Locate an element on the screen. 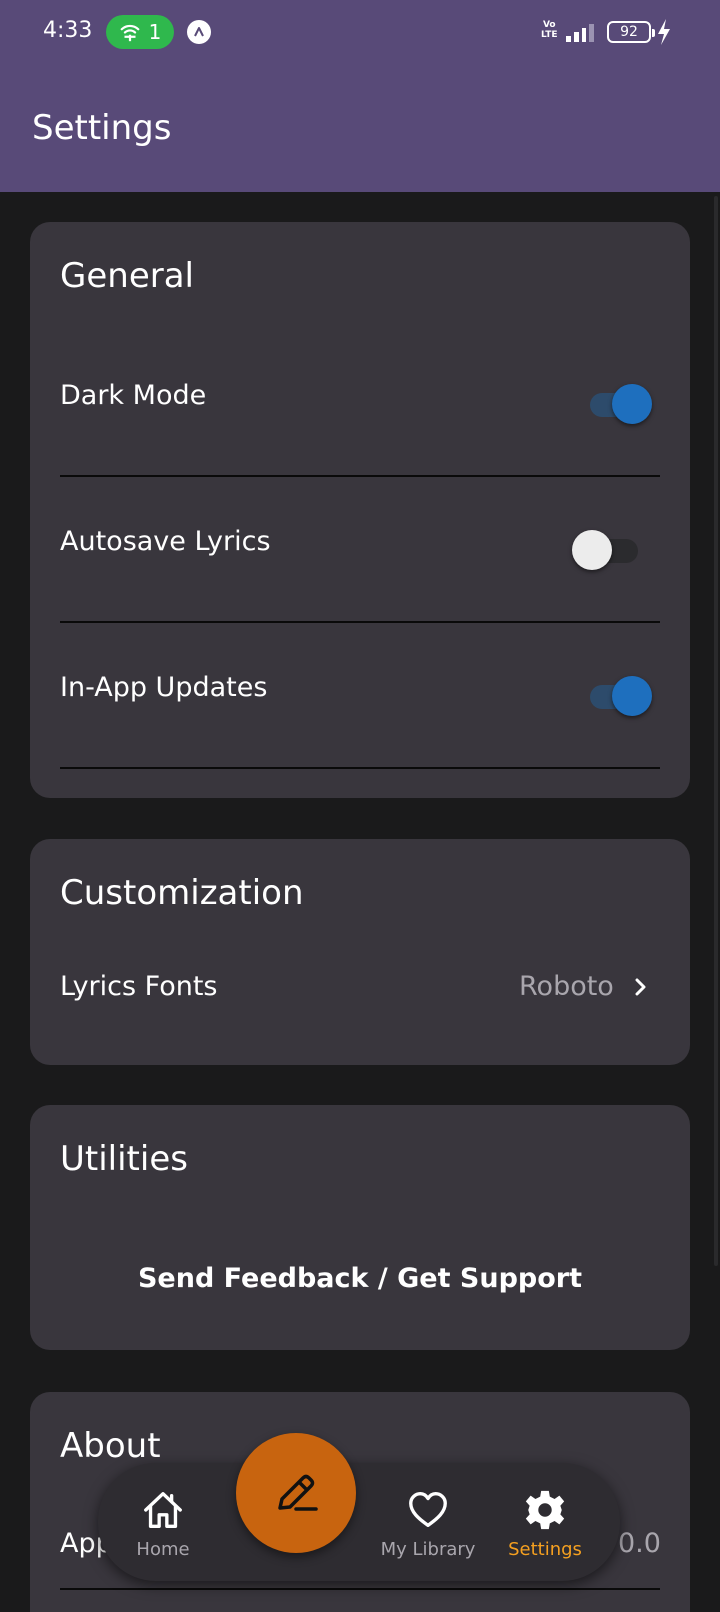 This screenshot has width=720, height=1612. nav-settings-label: Settings is located at coordinates (545, 1549).